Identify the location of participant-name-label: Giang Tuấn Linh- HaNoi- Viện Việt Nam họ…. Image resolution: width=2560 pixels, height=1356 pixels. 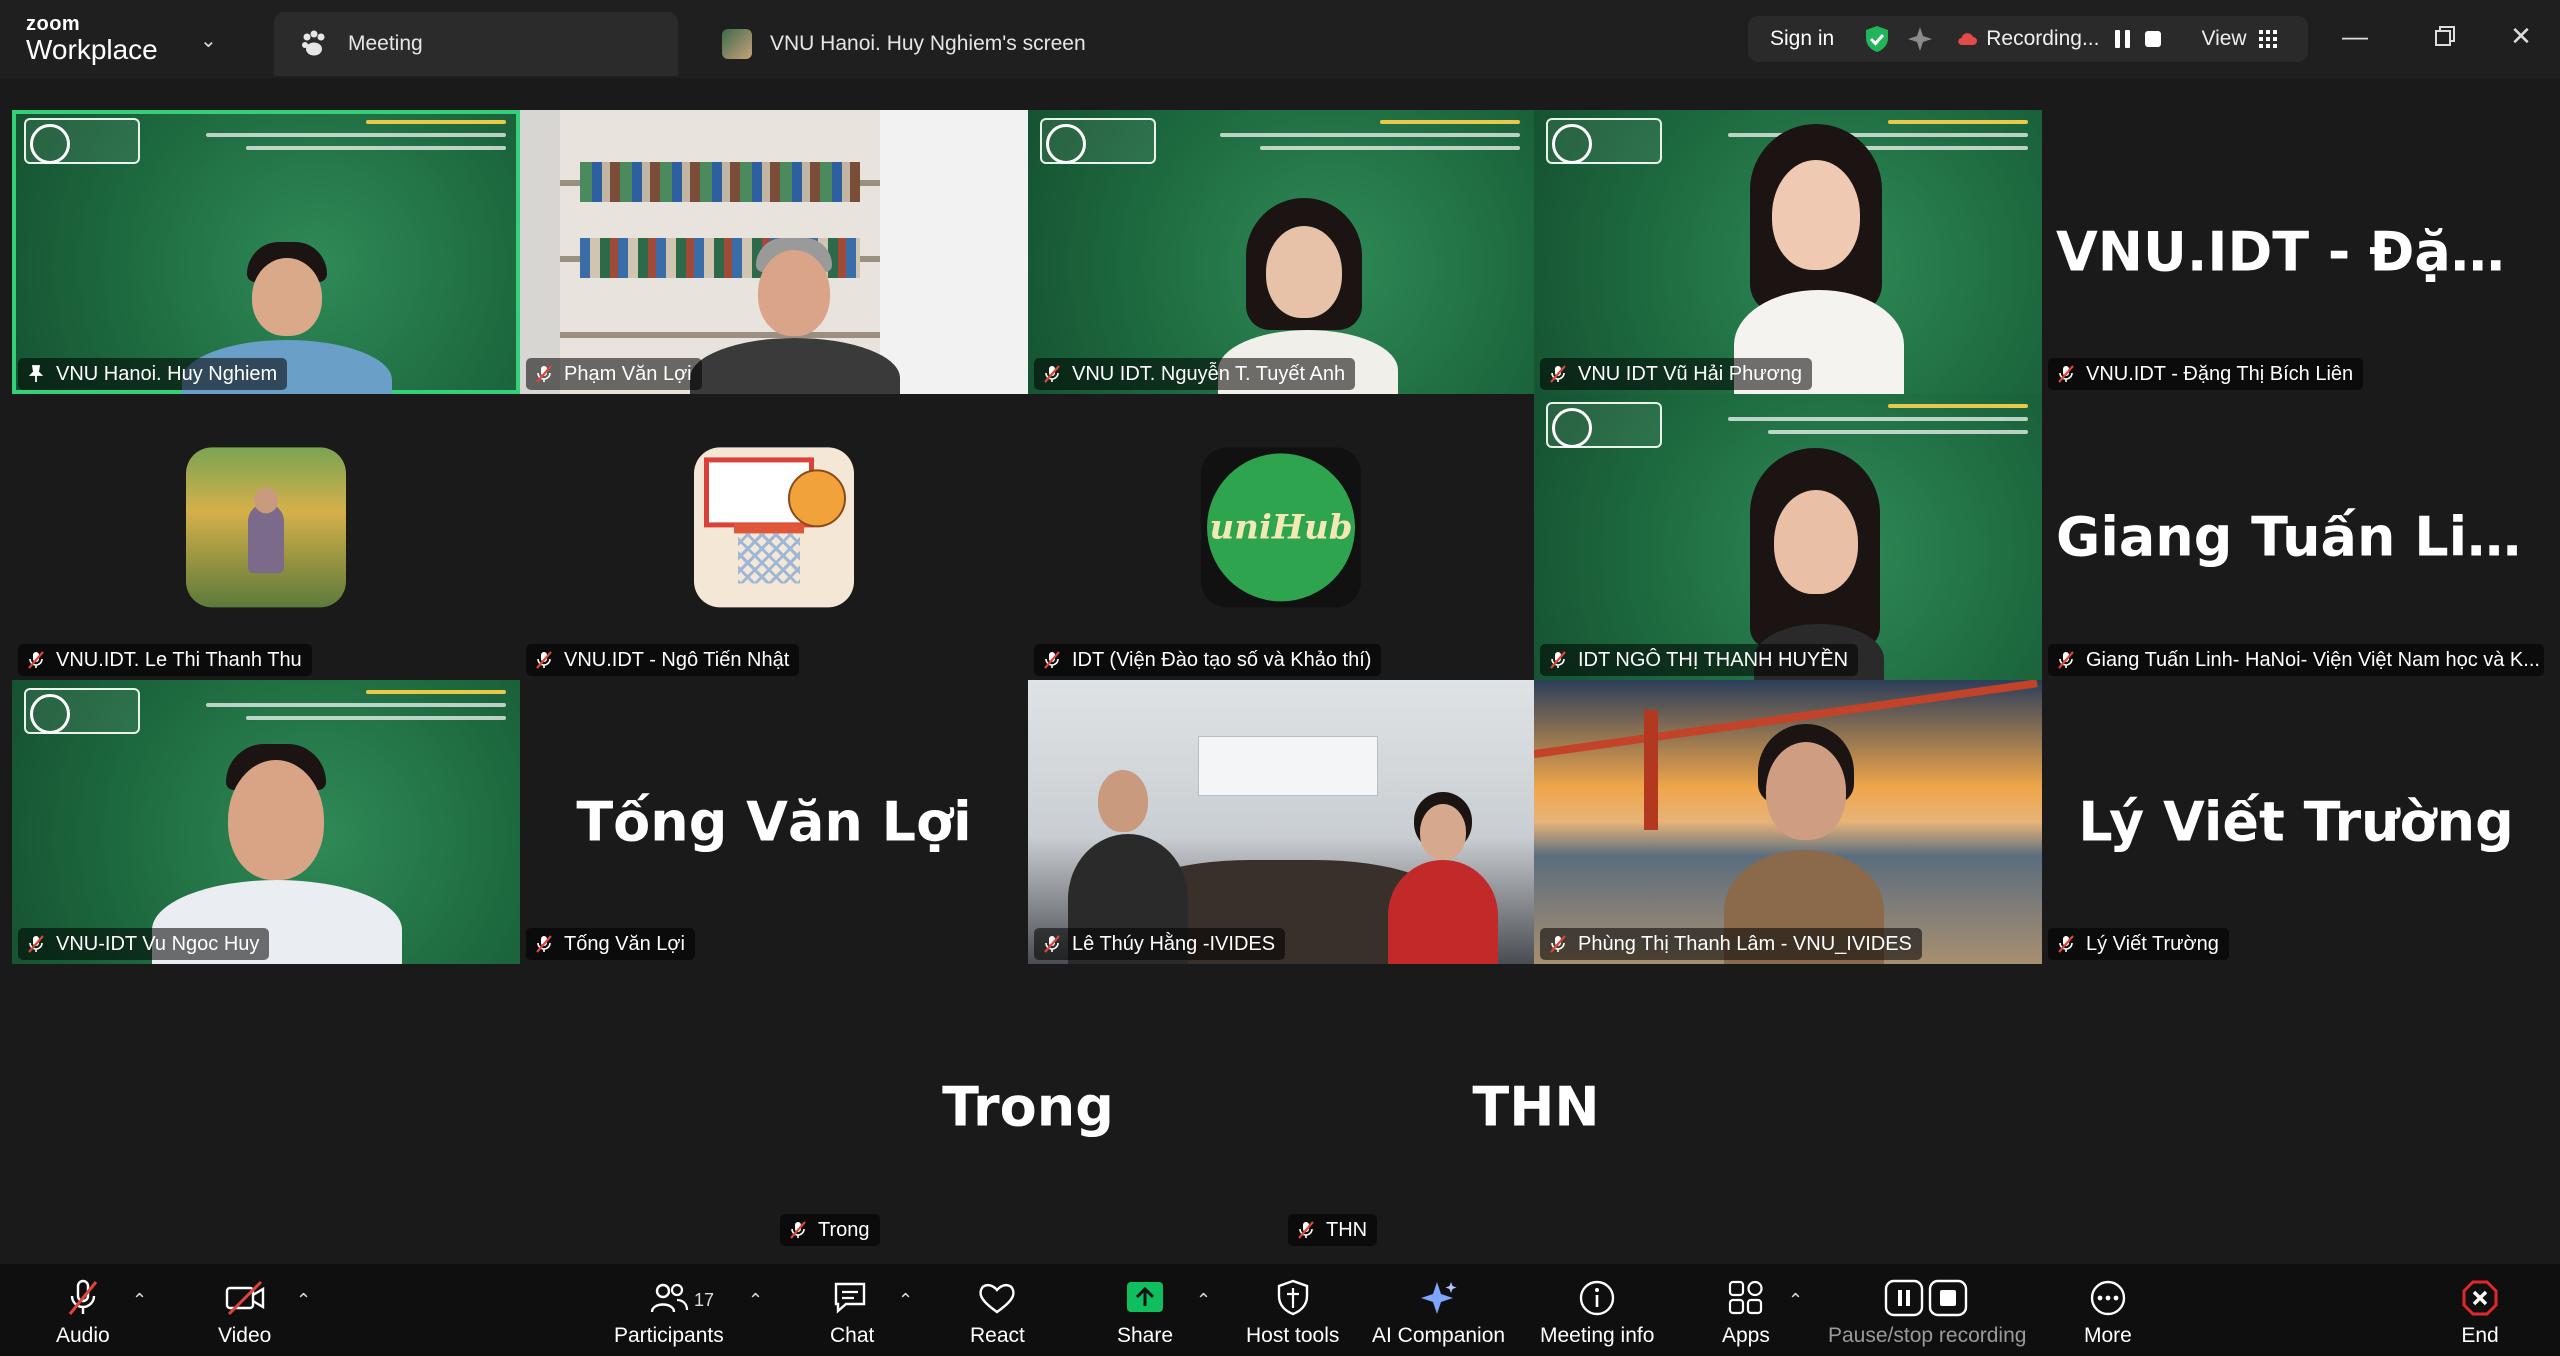
(2296, 660).